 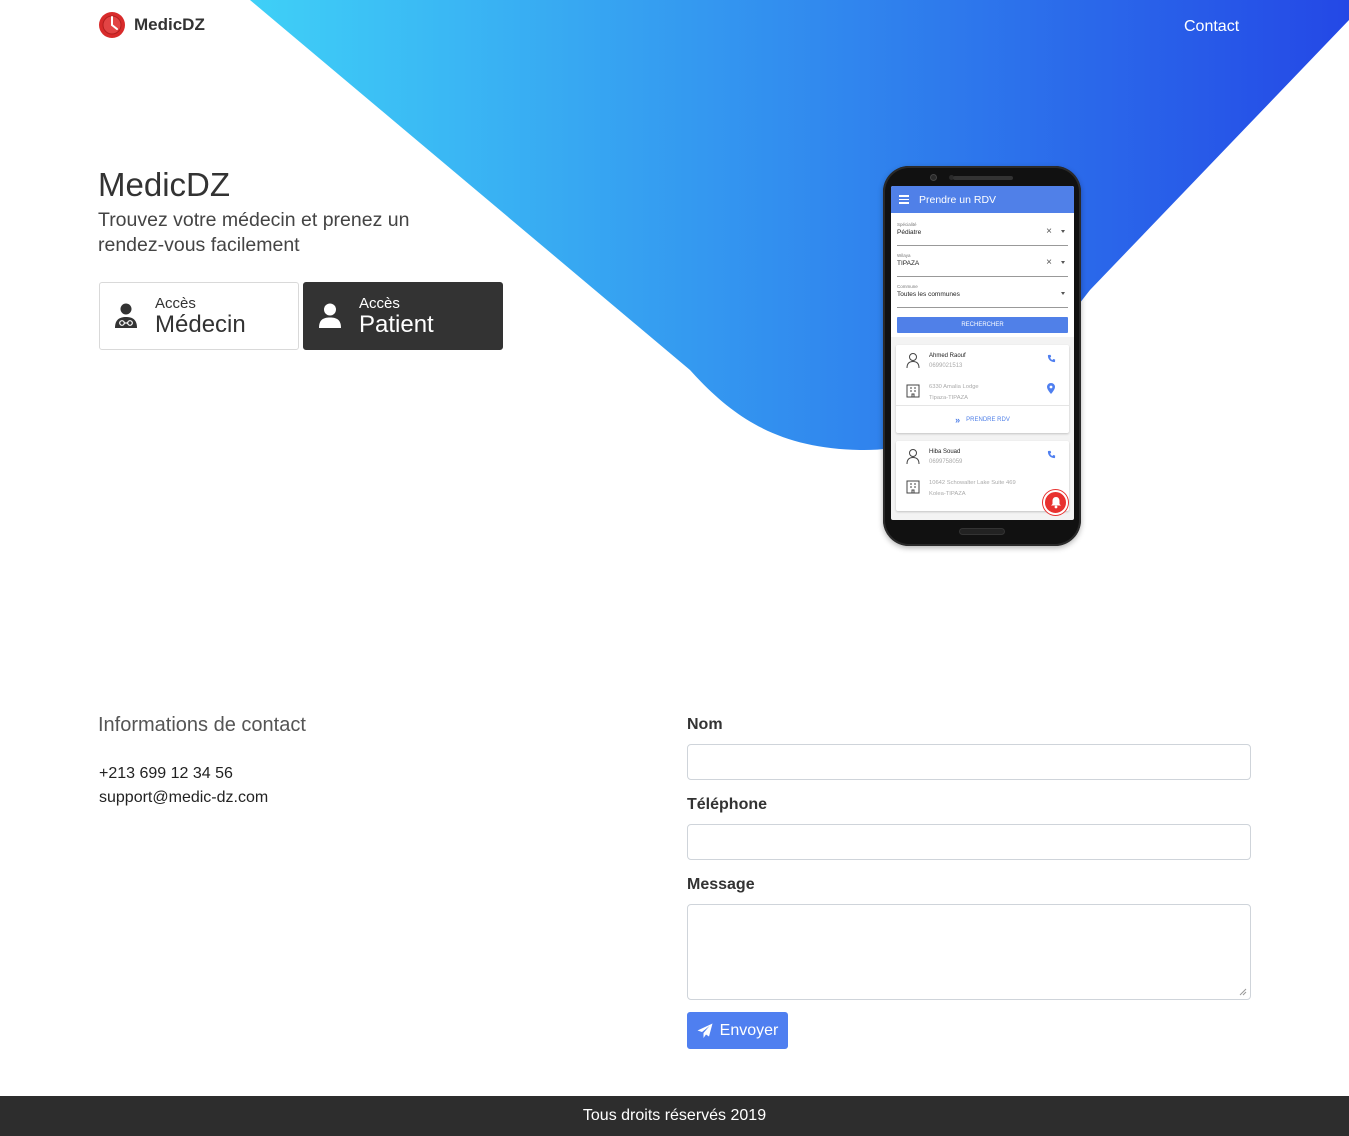 What do you see at coordinates (982, 262) in the screenshot?
I see `wilaya-select: Wilaya TIPAZA ×` at bounding box center [982, 262].